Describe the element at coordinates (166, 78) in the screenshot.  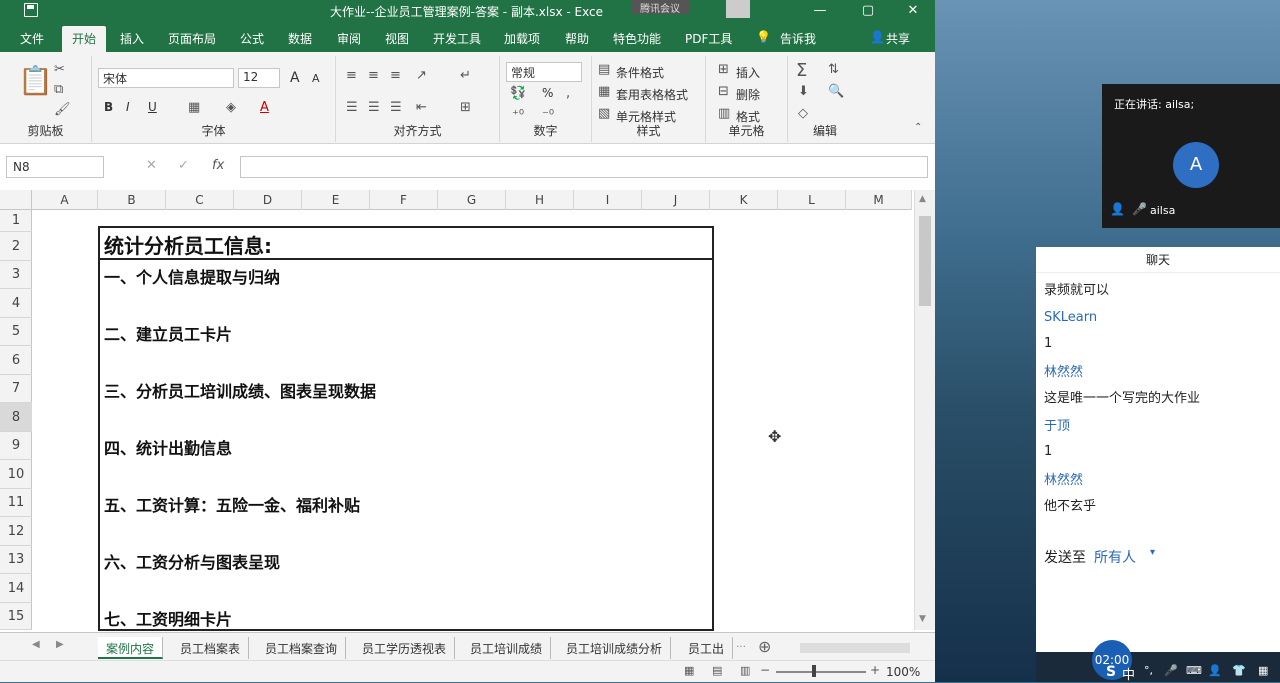
I see `font-name-select: 宋体` at that location.